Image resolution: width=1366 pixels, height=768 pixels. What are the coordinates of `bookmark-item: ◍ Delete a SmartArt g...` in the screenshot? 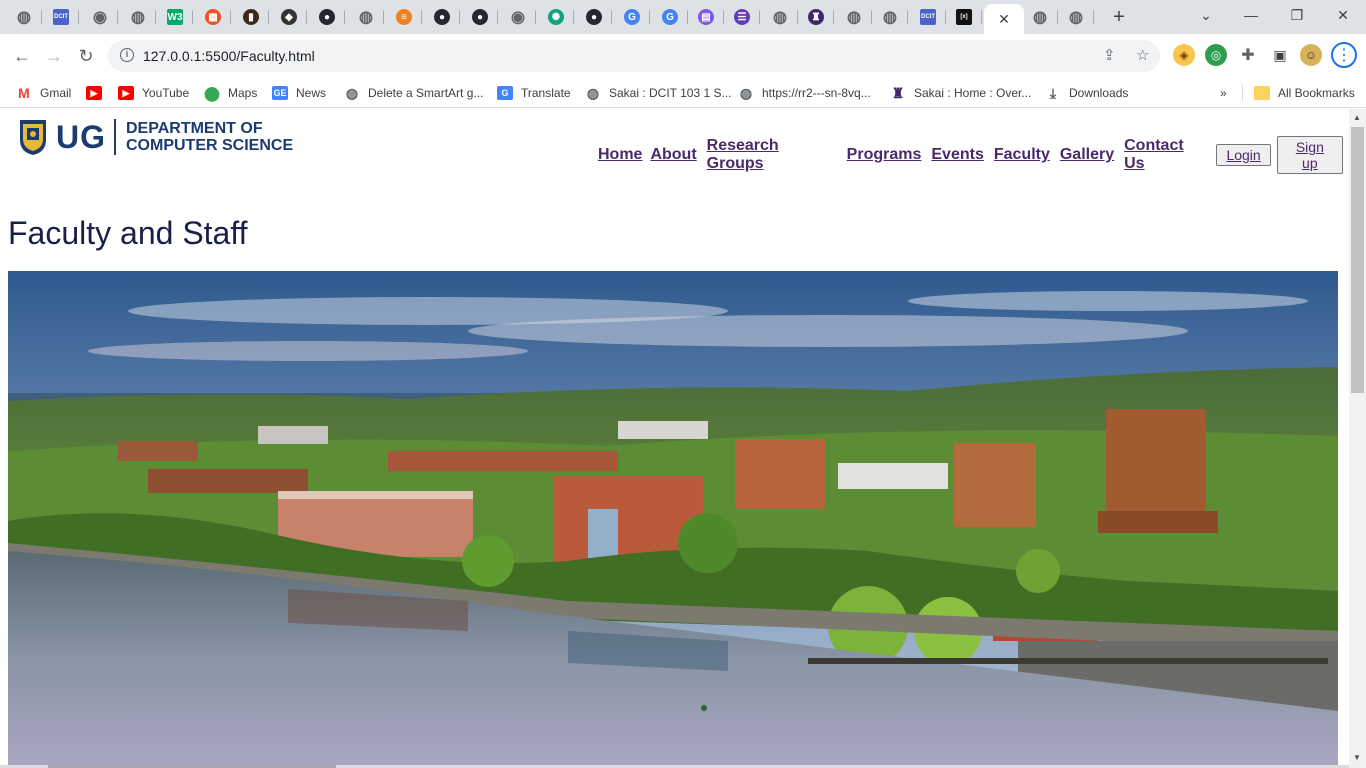 It's located at (414, 93).